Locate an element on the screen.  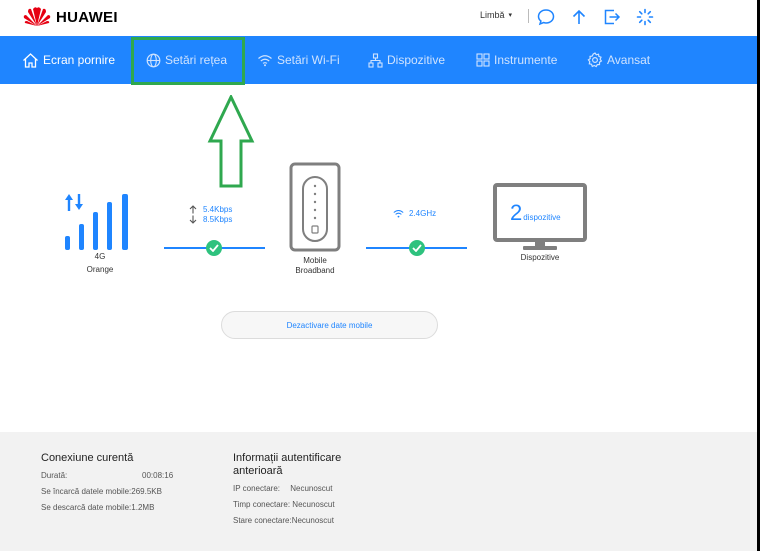
upload-icon is located at coordinates (579, 17).